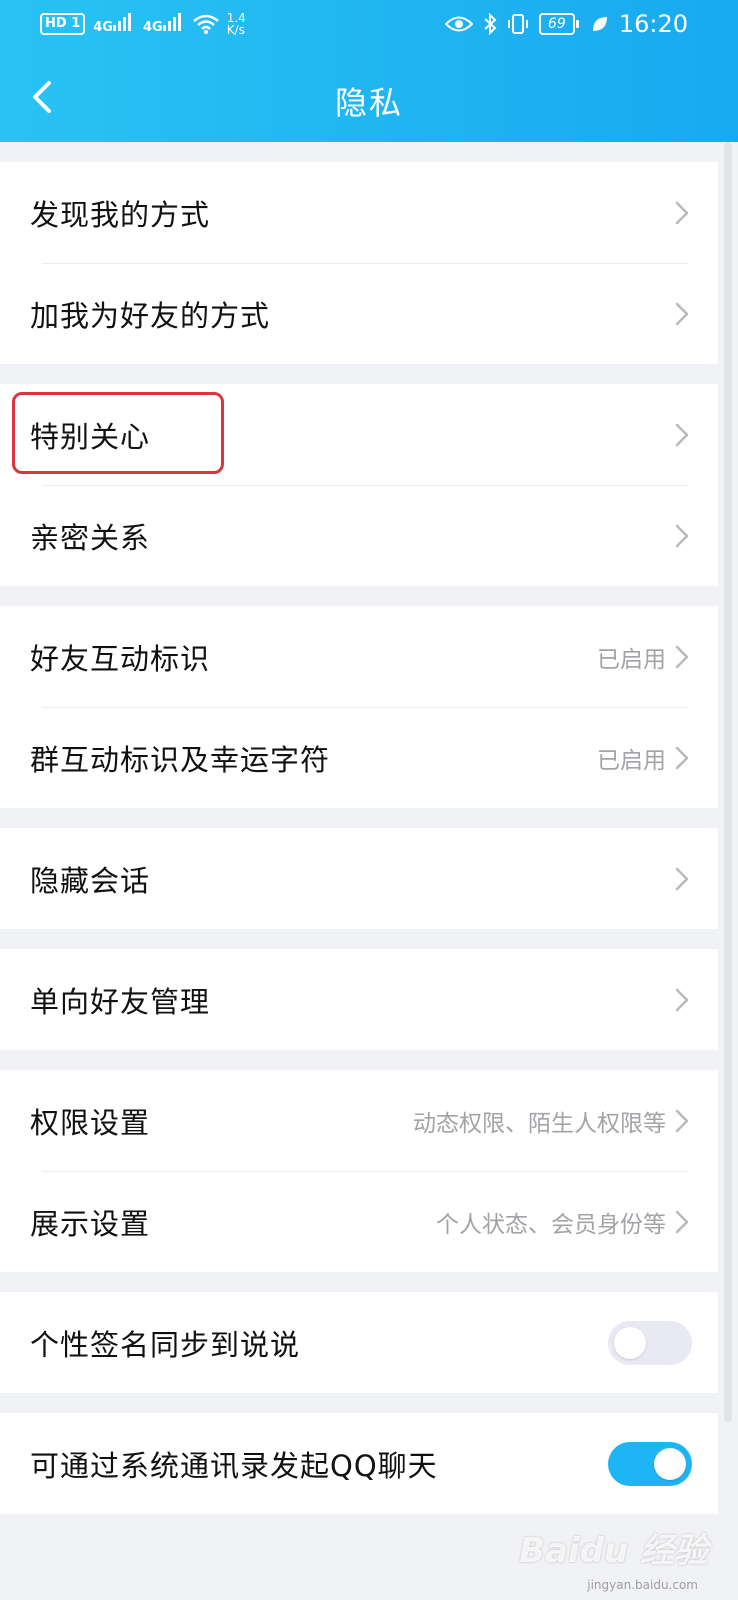 The image size is (738, 1600). Describe the element at coordinates (120, 214) in the screenshot. I see `row-label: 发现我的方式` at that location.